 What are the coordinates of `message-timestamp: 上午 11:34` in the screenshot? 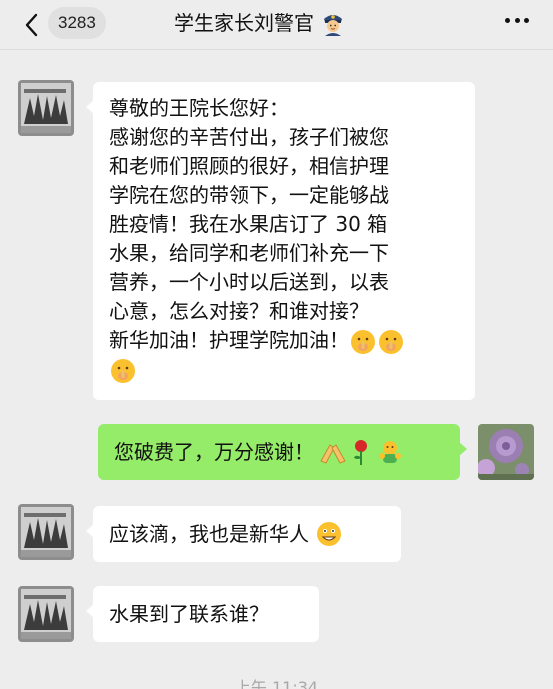 It's located at (276, 683).